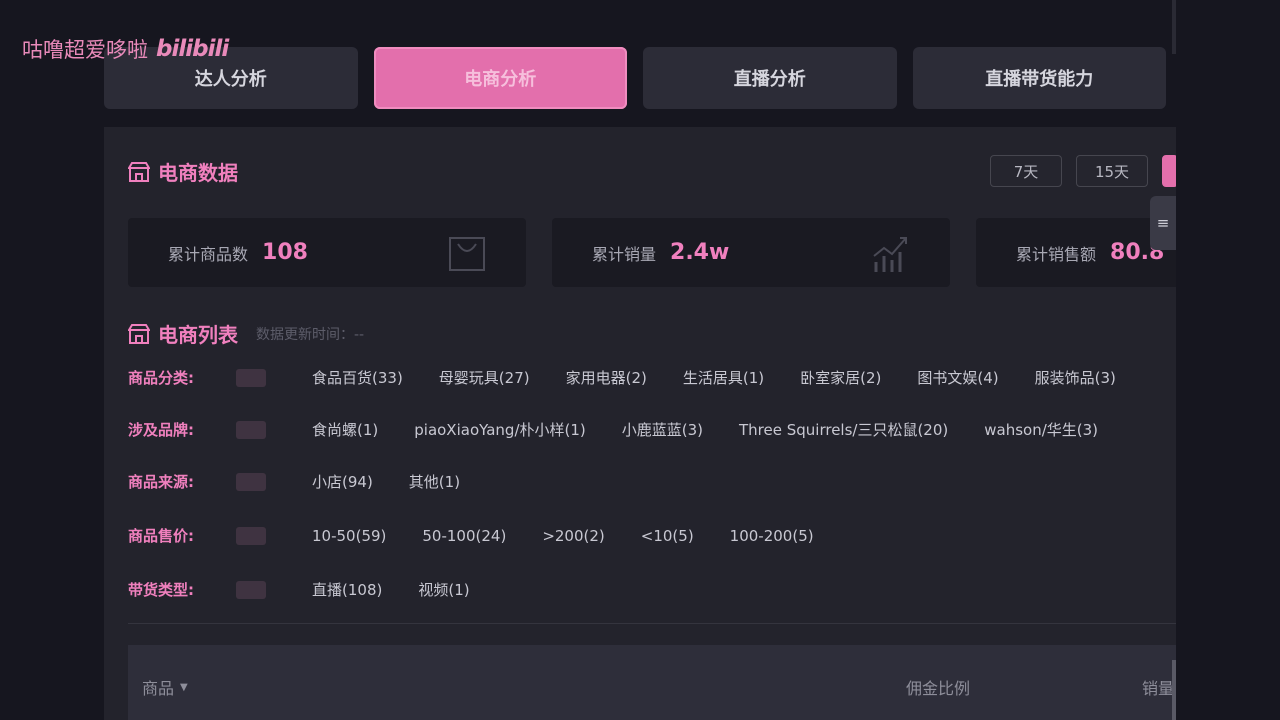 The width and height of the screenshot is (1280, 720). What do you see at coordinates (161, 378) in the screenshot?
I see `filter-label: 商品分类:` at bounding box center [161, 378].